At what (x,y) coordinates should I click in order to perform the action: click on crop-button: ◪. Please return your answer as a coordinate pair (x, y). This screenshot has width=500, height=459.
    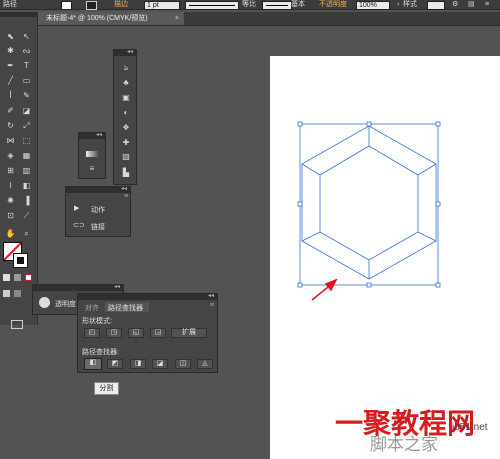
    Looking at the image, I should click on (160, 364).